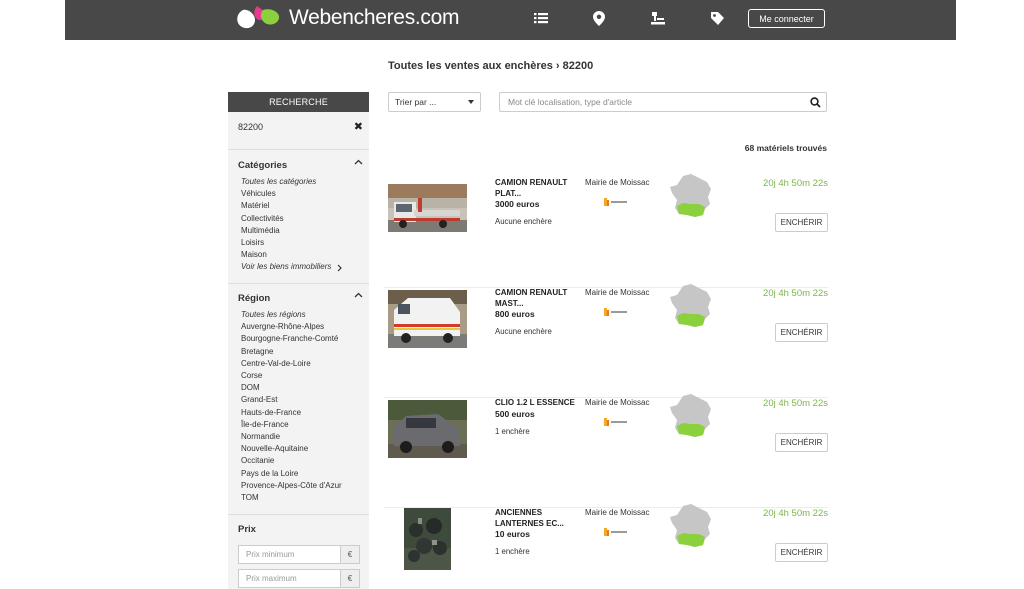 Image resolution: width=1024 pixels, height=589 pixels. I want to click on gavel-icon, so click(659, 19).